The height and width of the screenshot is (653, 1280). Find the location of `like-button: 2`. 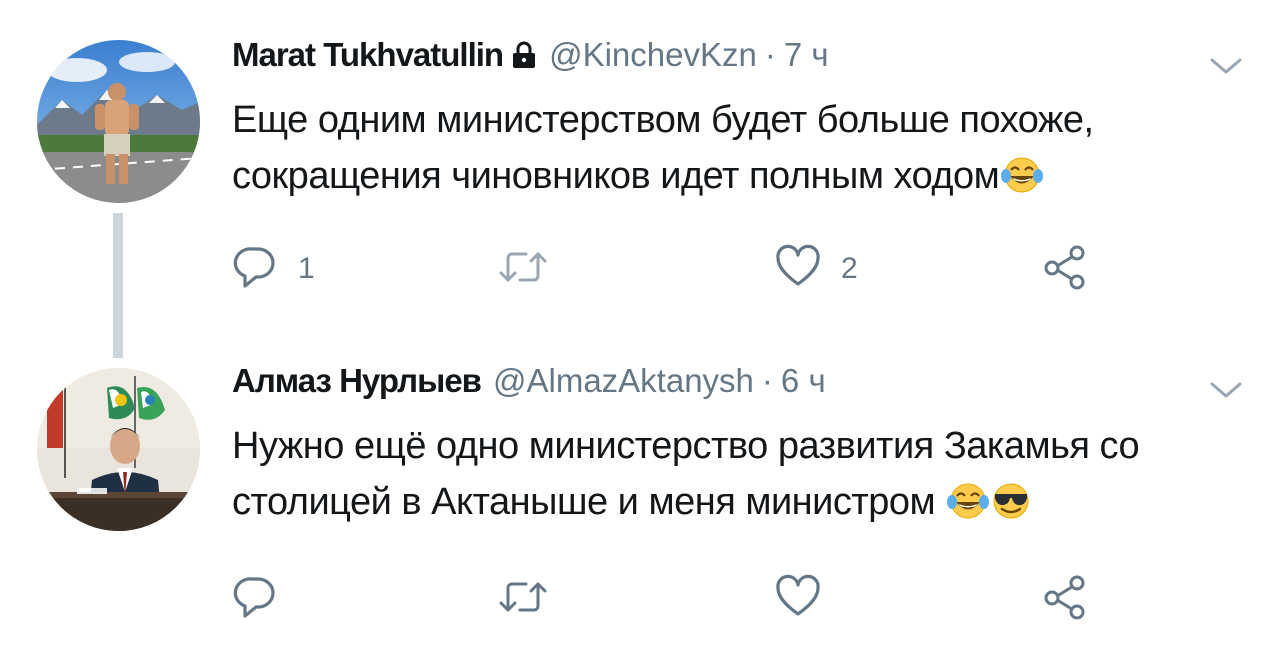

like-button: 2 is located at coordinates (816, 269).